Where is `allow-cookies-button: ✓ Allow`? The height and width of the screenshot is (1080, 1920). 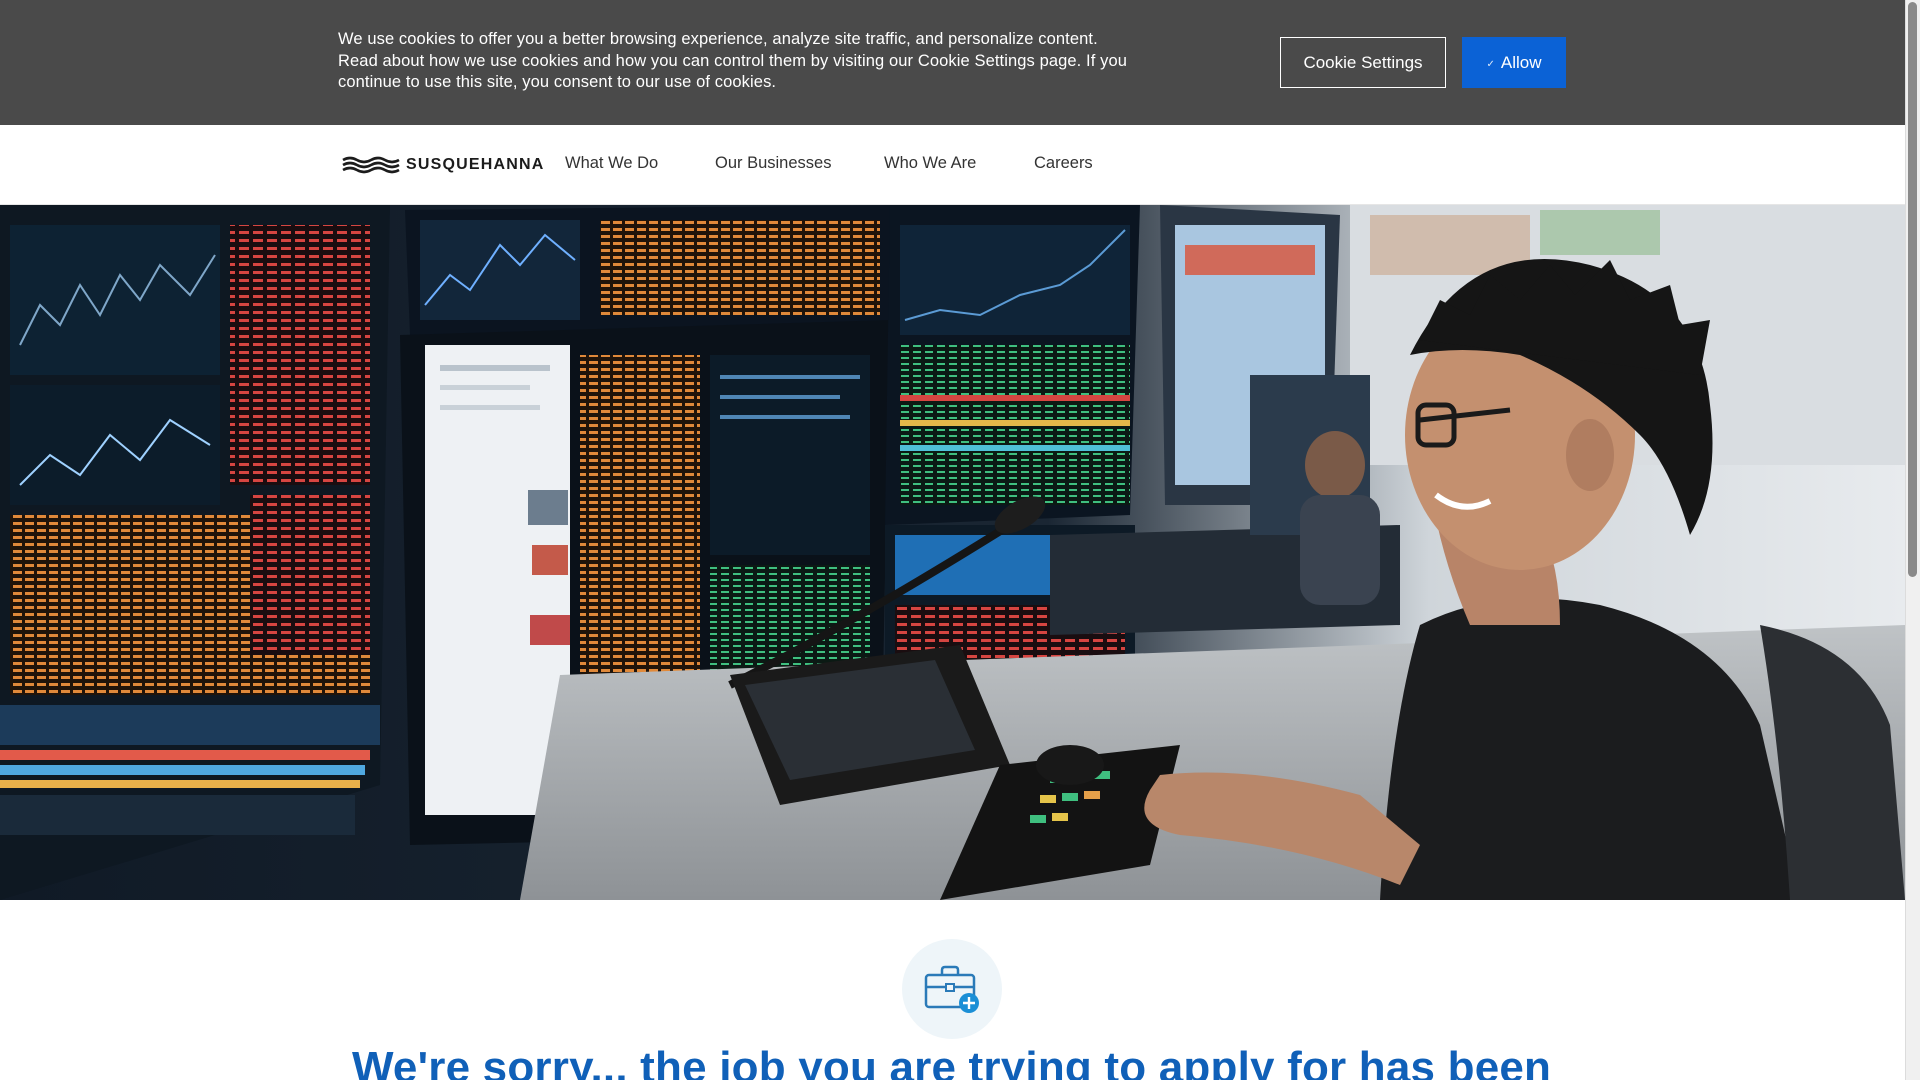 allow-cookies-button: ✓ Allow is located at coordinates (1514, 62).